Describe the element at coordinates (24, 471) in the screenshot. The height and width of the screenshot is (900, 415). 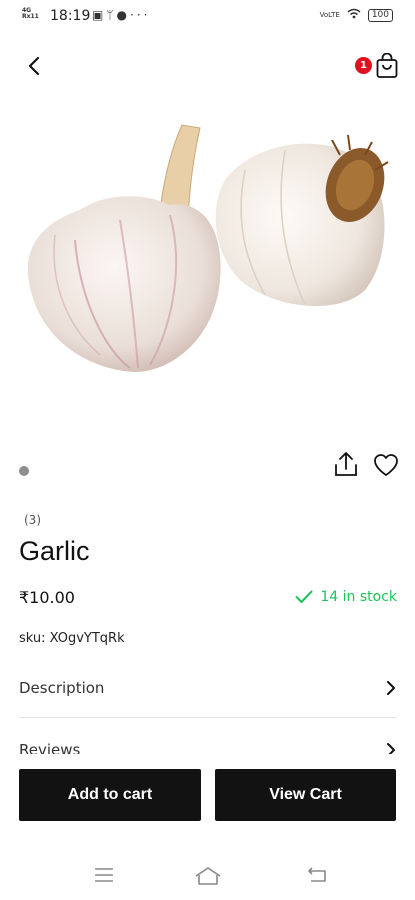
I see `carousel-dot` at that location.